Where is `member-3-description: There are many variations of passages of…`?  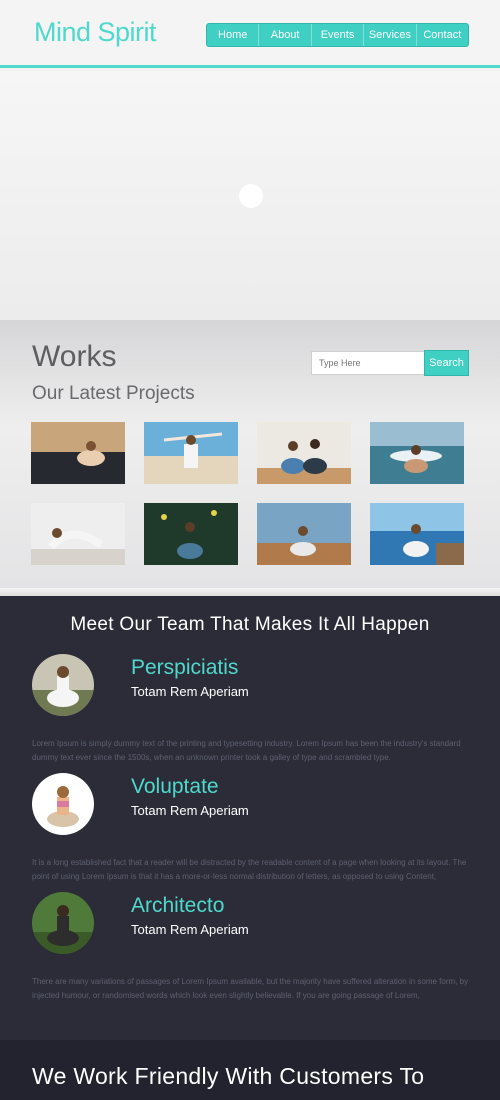
member-3-description: There are many variations of passages of… is located at coordinates (250, 988).